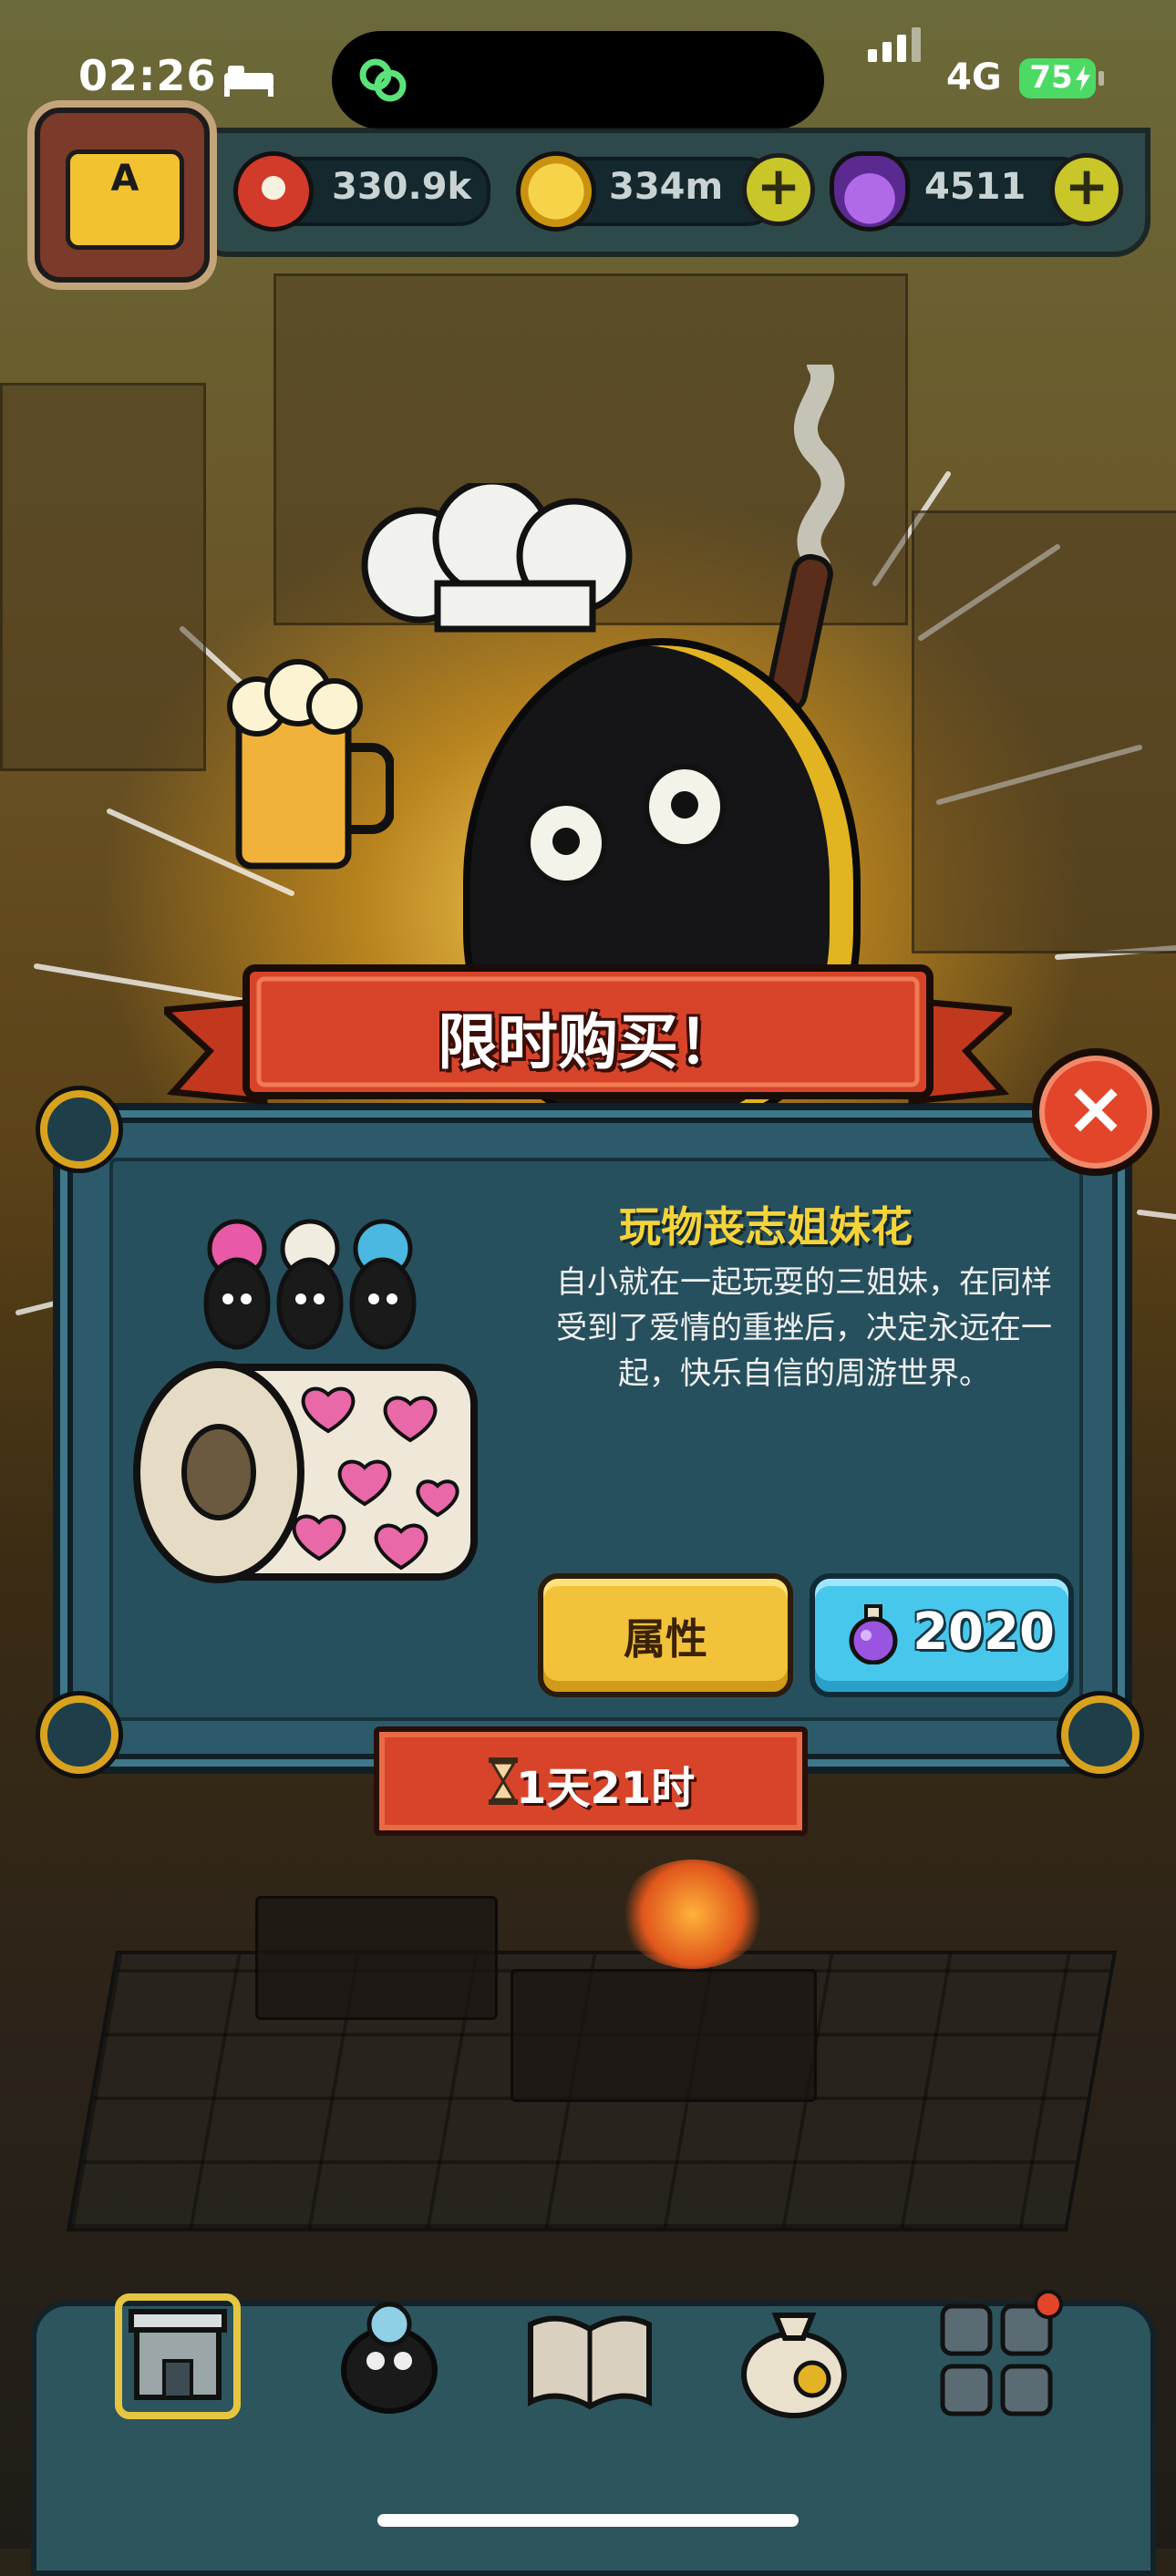  I want to click on recipe-book-icon, so click(589, 2356).